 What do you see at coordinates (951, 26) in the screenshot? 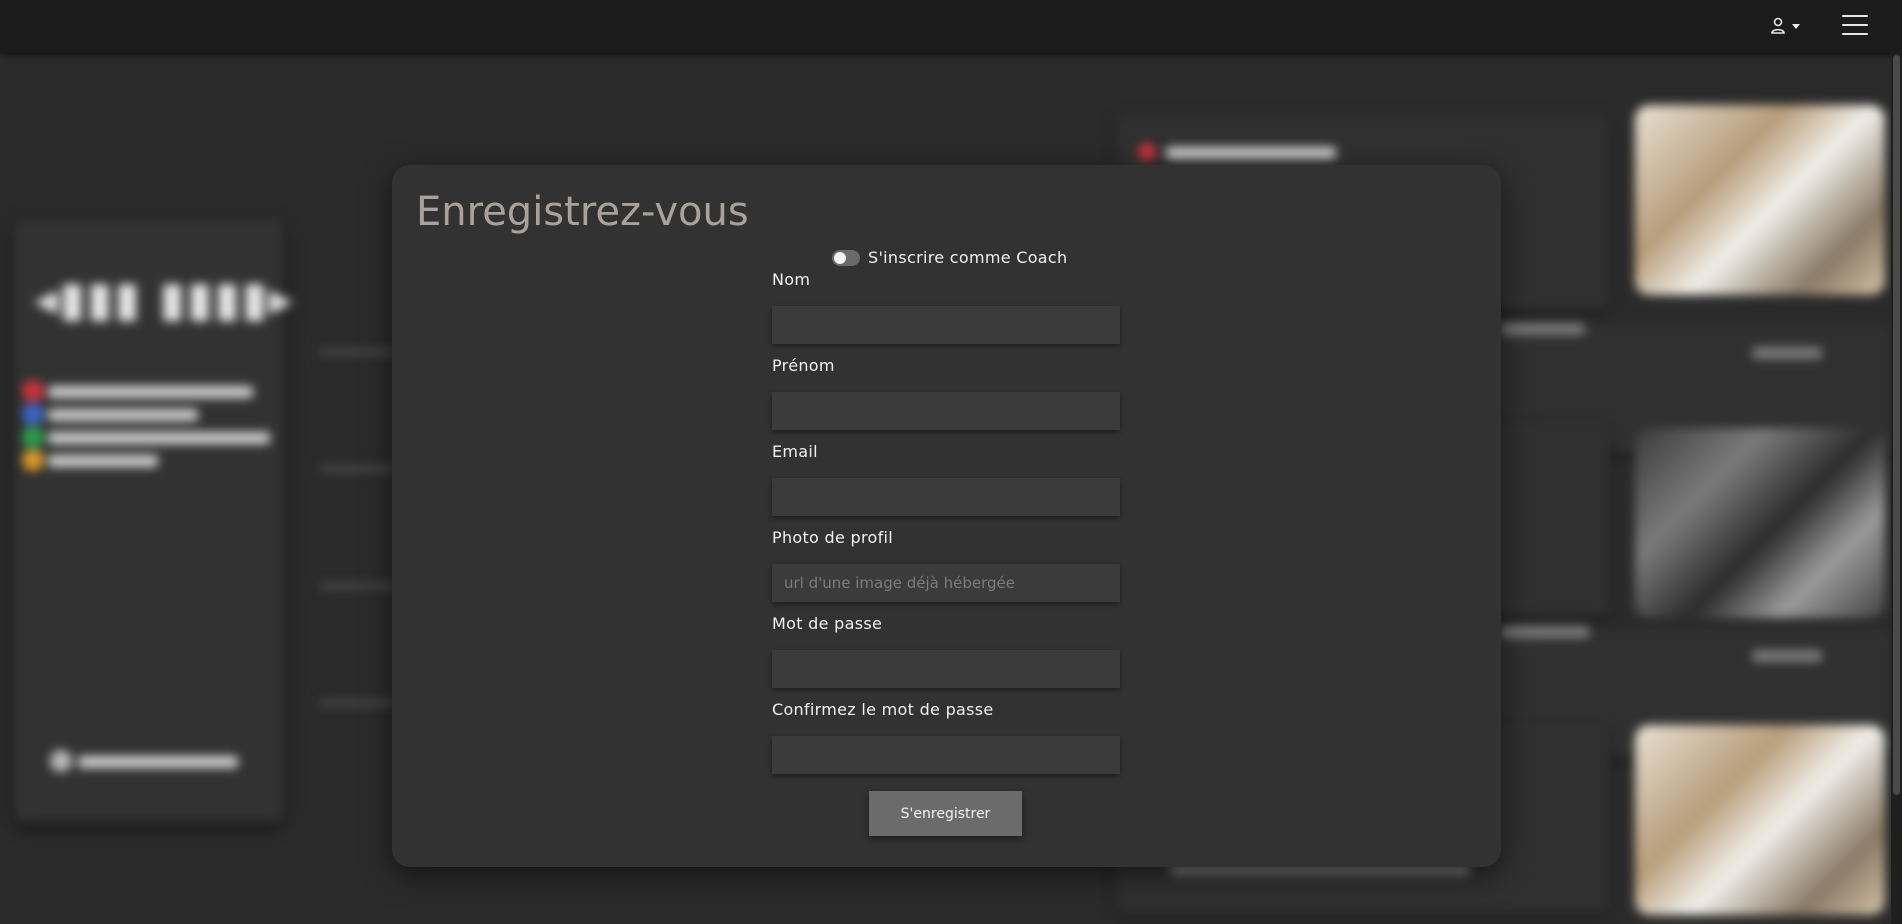
I see `top-navbar` at bounding box center [951, 26].